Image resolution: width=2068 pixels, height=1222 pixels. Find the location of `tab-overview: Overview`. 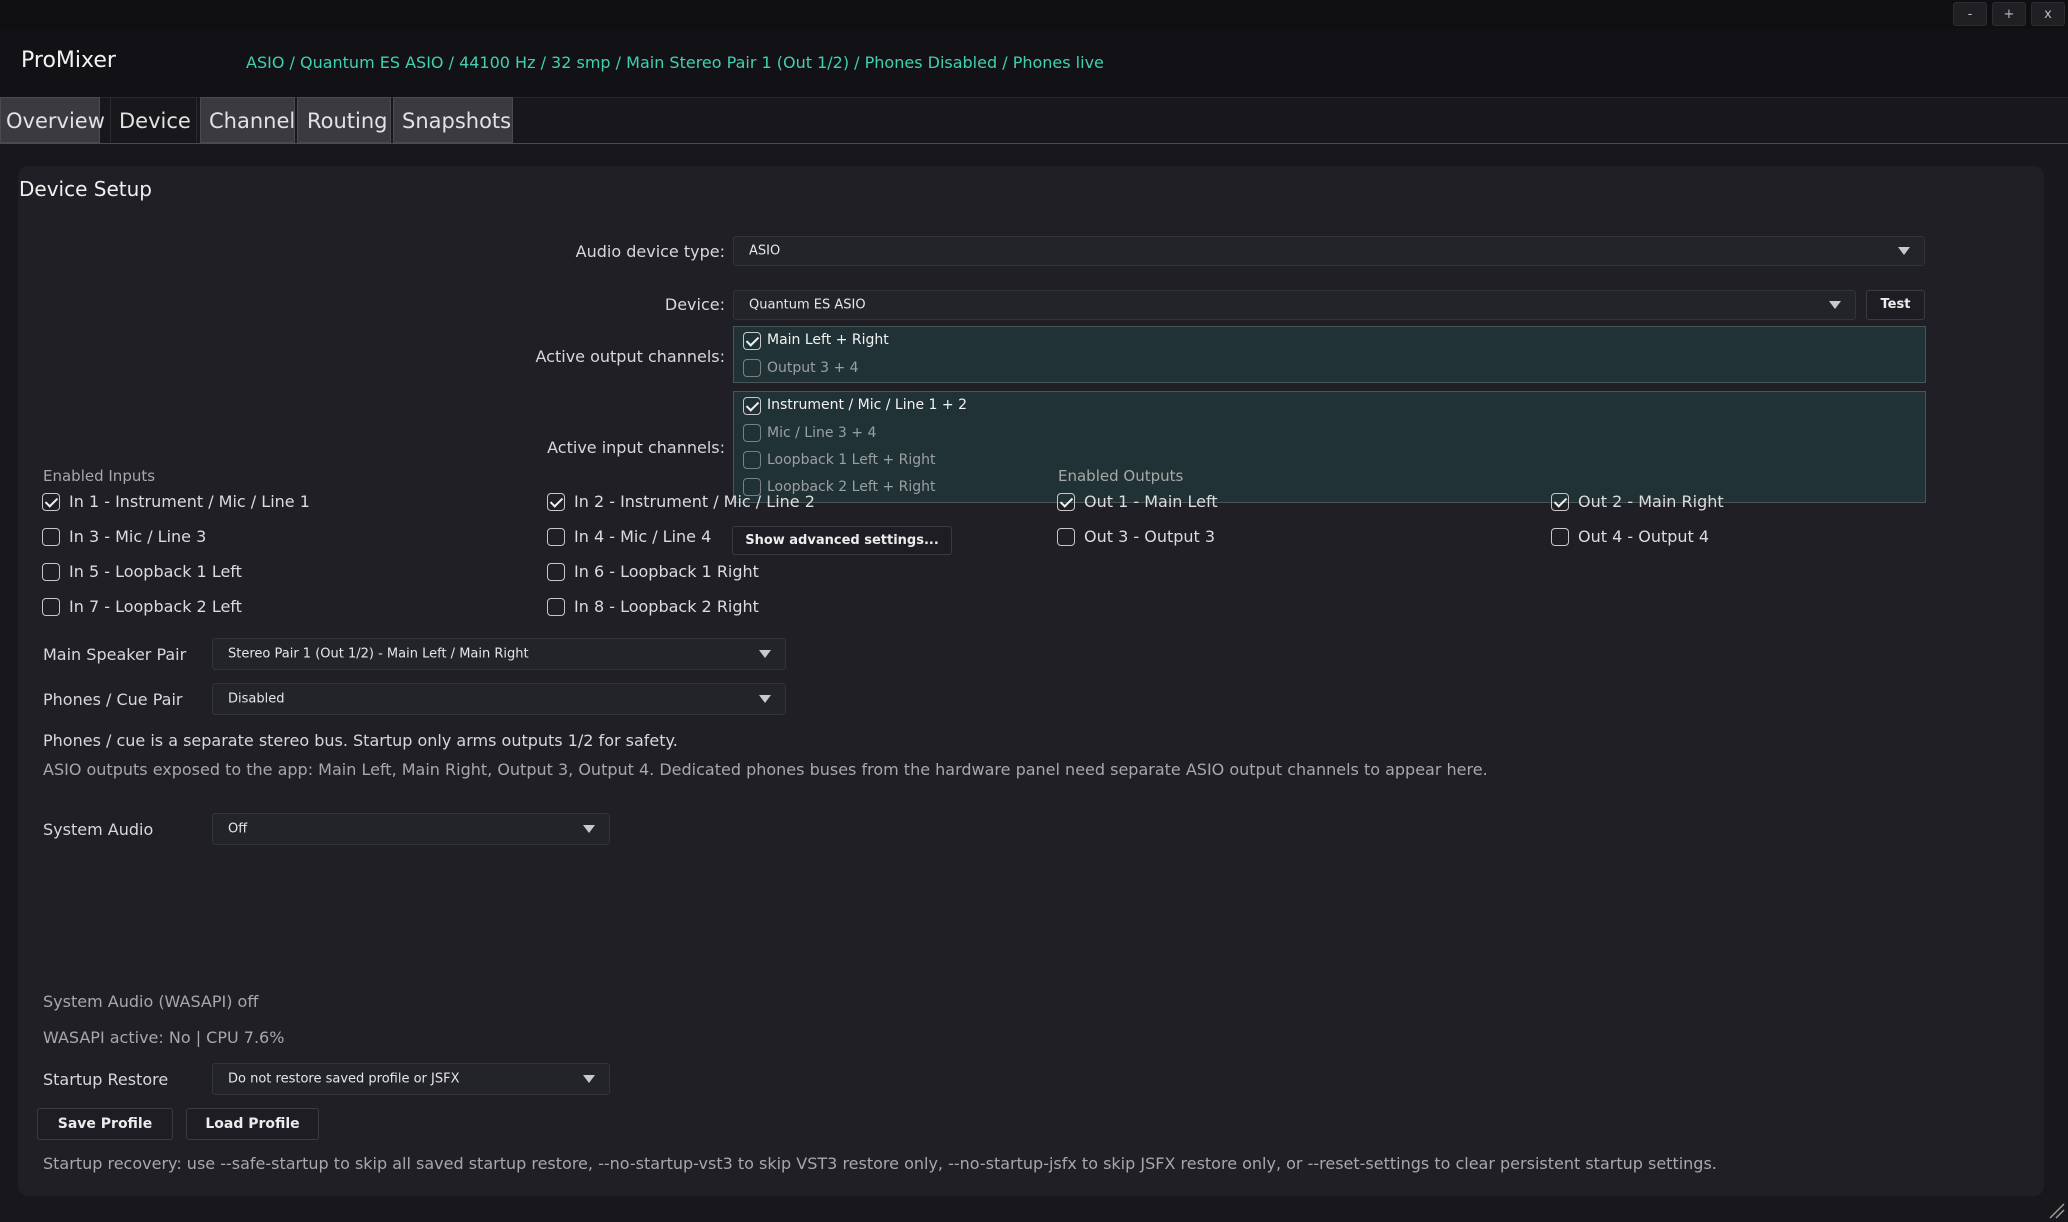

tab-overview: Overview is located at coordinates (52, 120).